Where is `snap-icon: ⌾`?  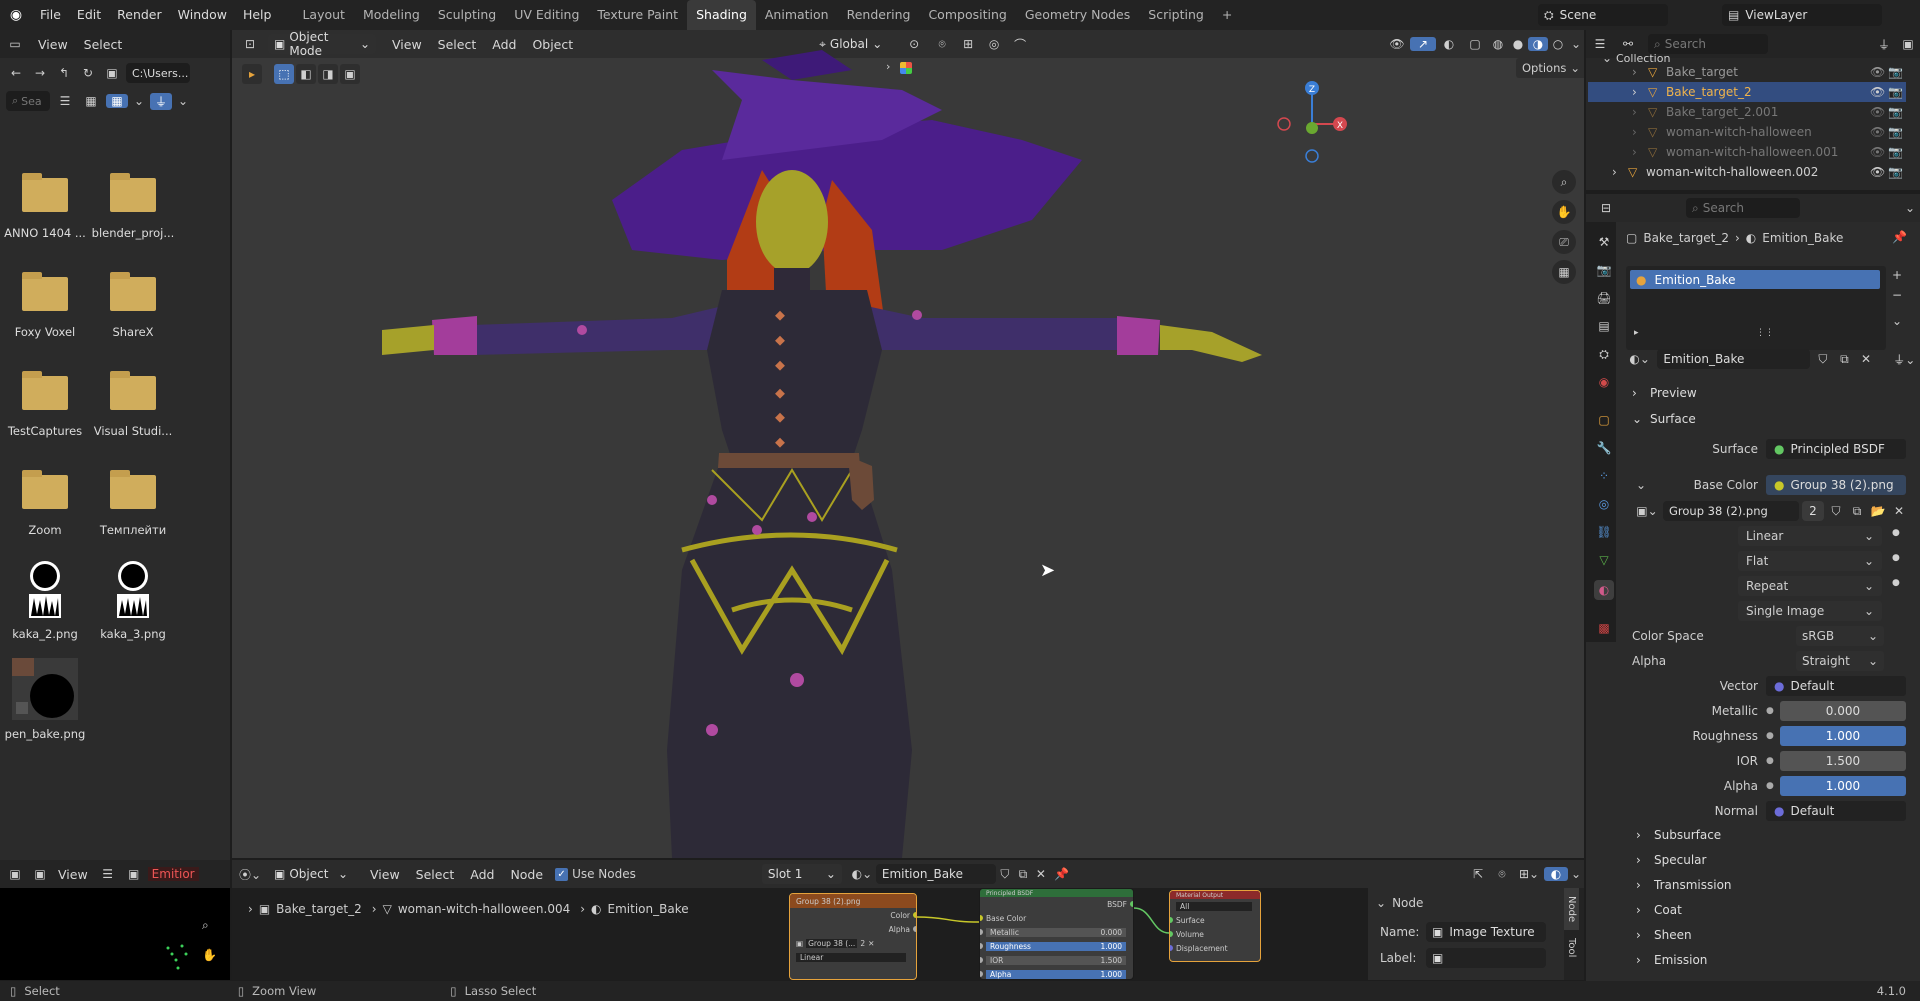 snap-icon: ⌾ is located at coordinates (1502, 874).